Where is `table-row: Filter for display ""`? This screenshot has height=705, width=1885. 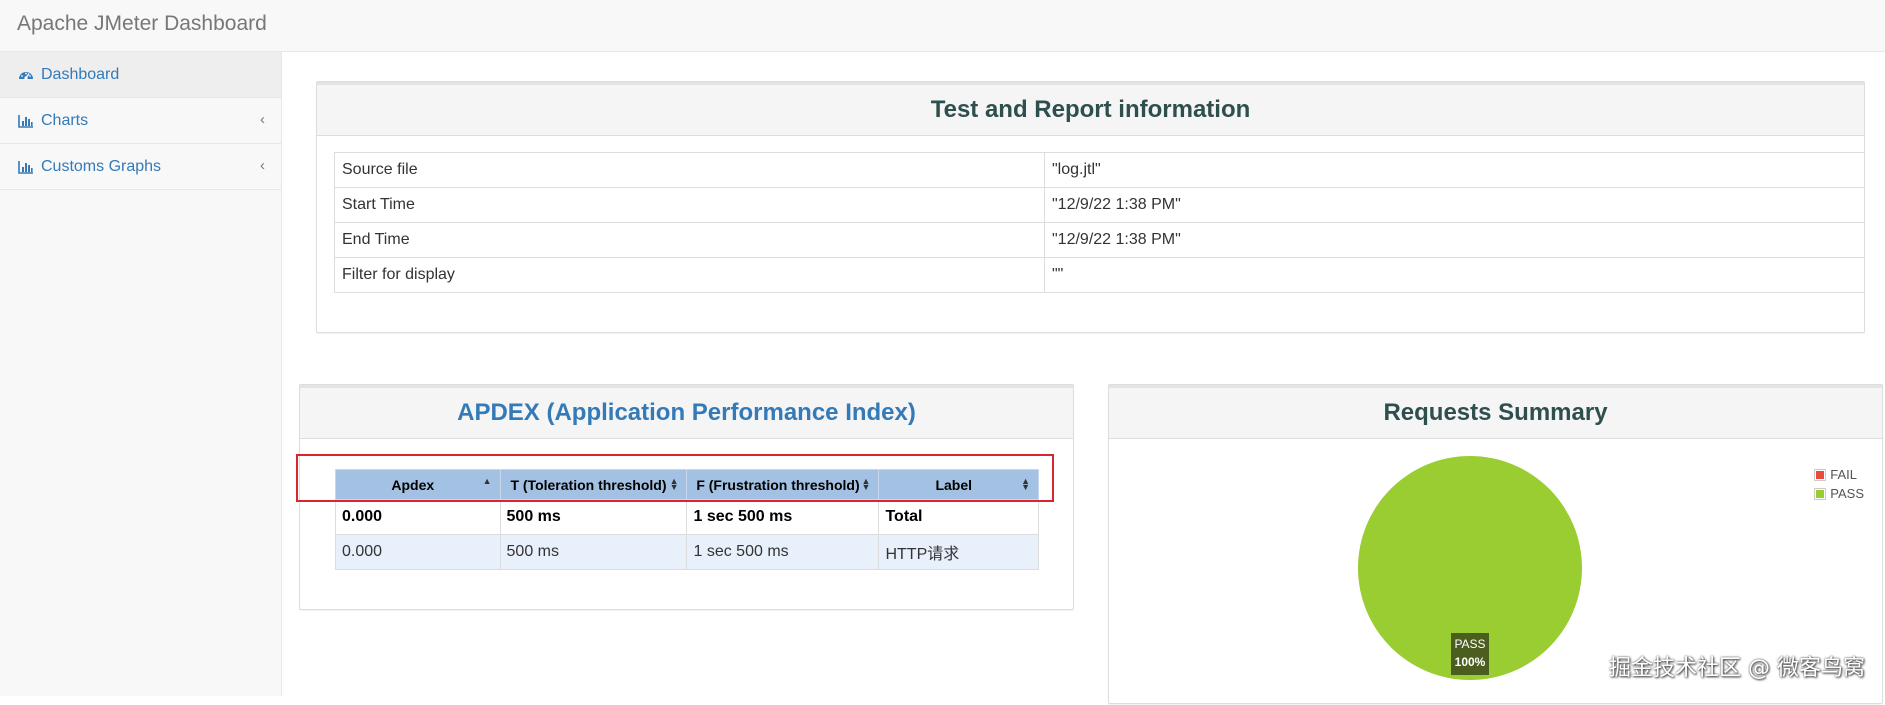
table-row: Filter for display "" is located at coordinates (1100, 275).